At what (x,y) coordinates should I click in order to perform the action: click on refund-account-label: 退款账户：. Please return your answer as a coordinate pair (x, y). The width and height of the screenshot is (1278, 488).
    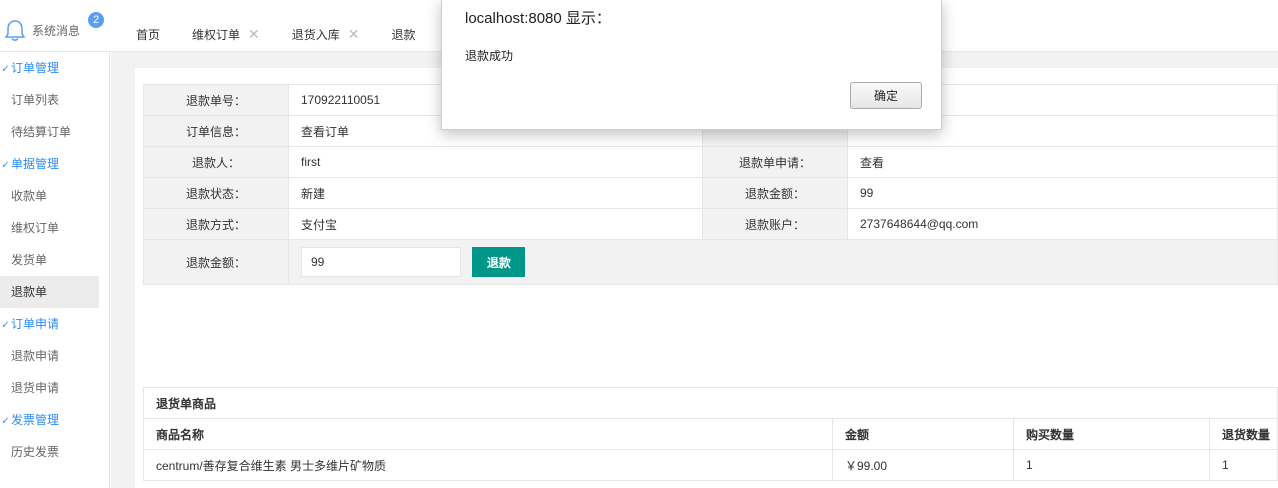
    Looking at the image, I should click on (775, 224).